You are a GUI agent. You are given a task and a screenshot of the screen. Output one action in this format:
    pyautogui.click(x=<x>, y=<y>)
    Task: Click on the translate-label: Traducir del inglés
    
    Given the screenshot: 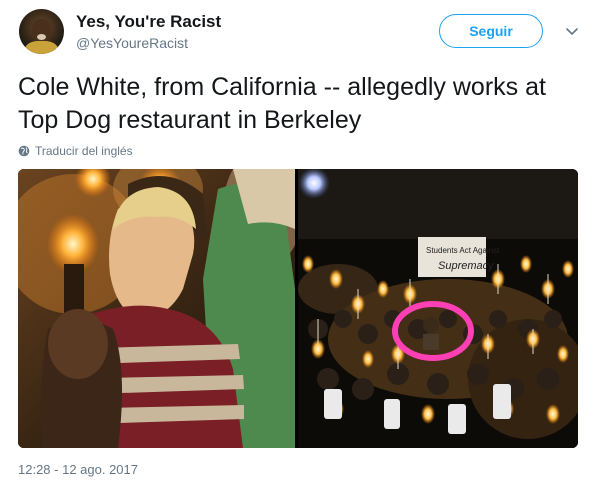 What is the action you would take?
    pyautogui.click(x=84, y=151)
    